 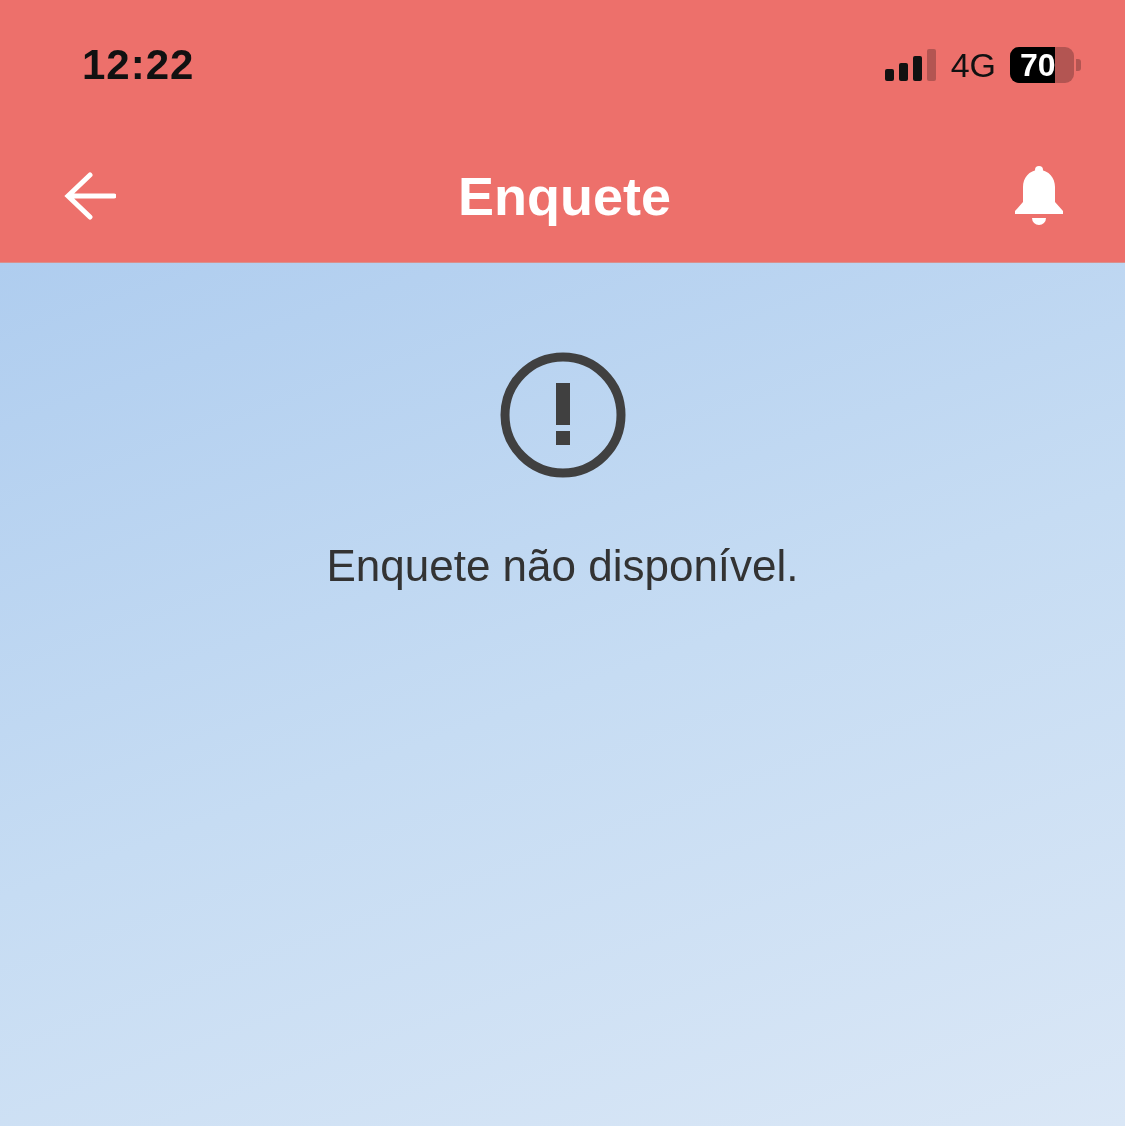 What do you see at coordinates (138, 65) in the screenshot?
I see `status-time: 12:22` at bounding box center [138, 65].